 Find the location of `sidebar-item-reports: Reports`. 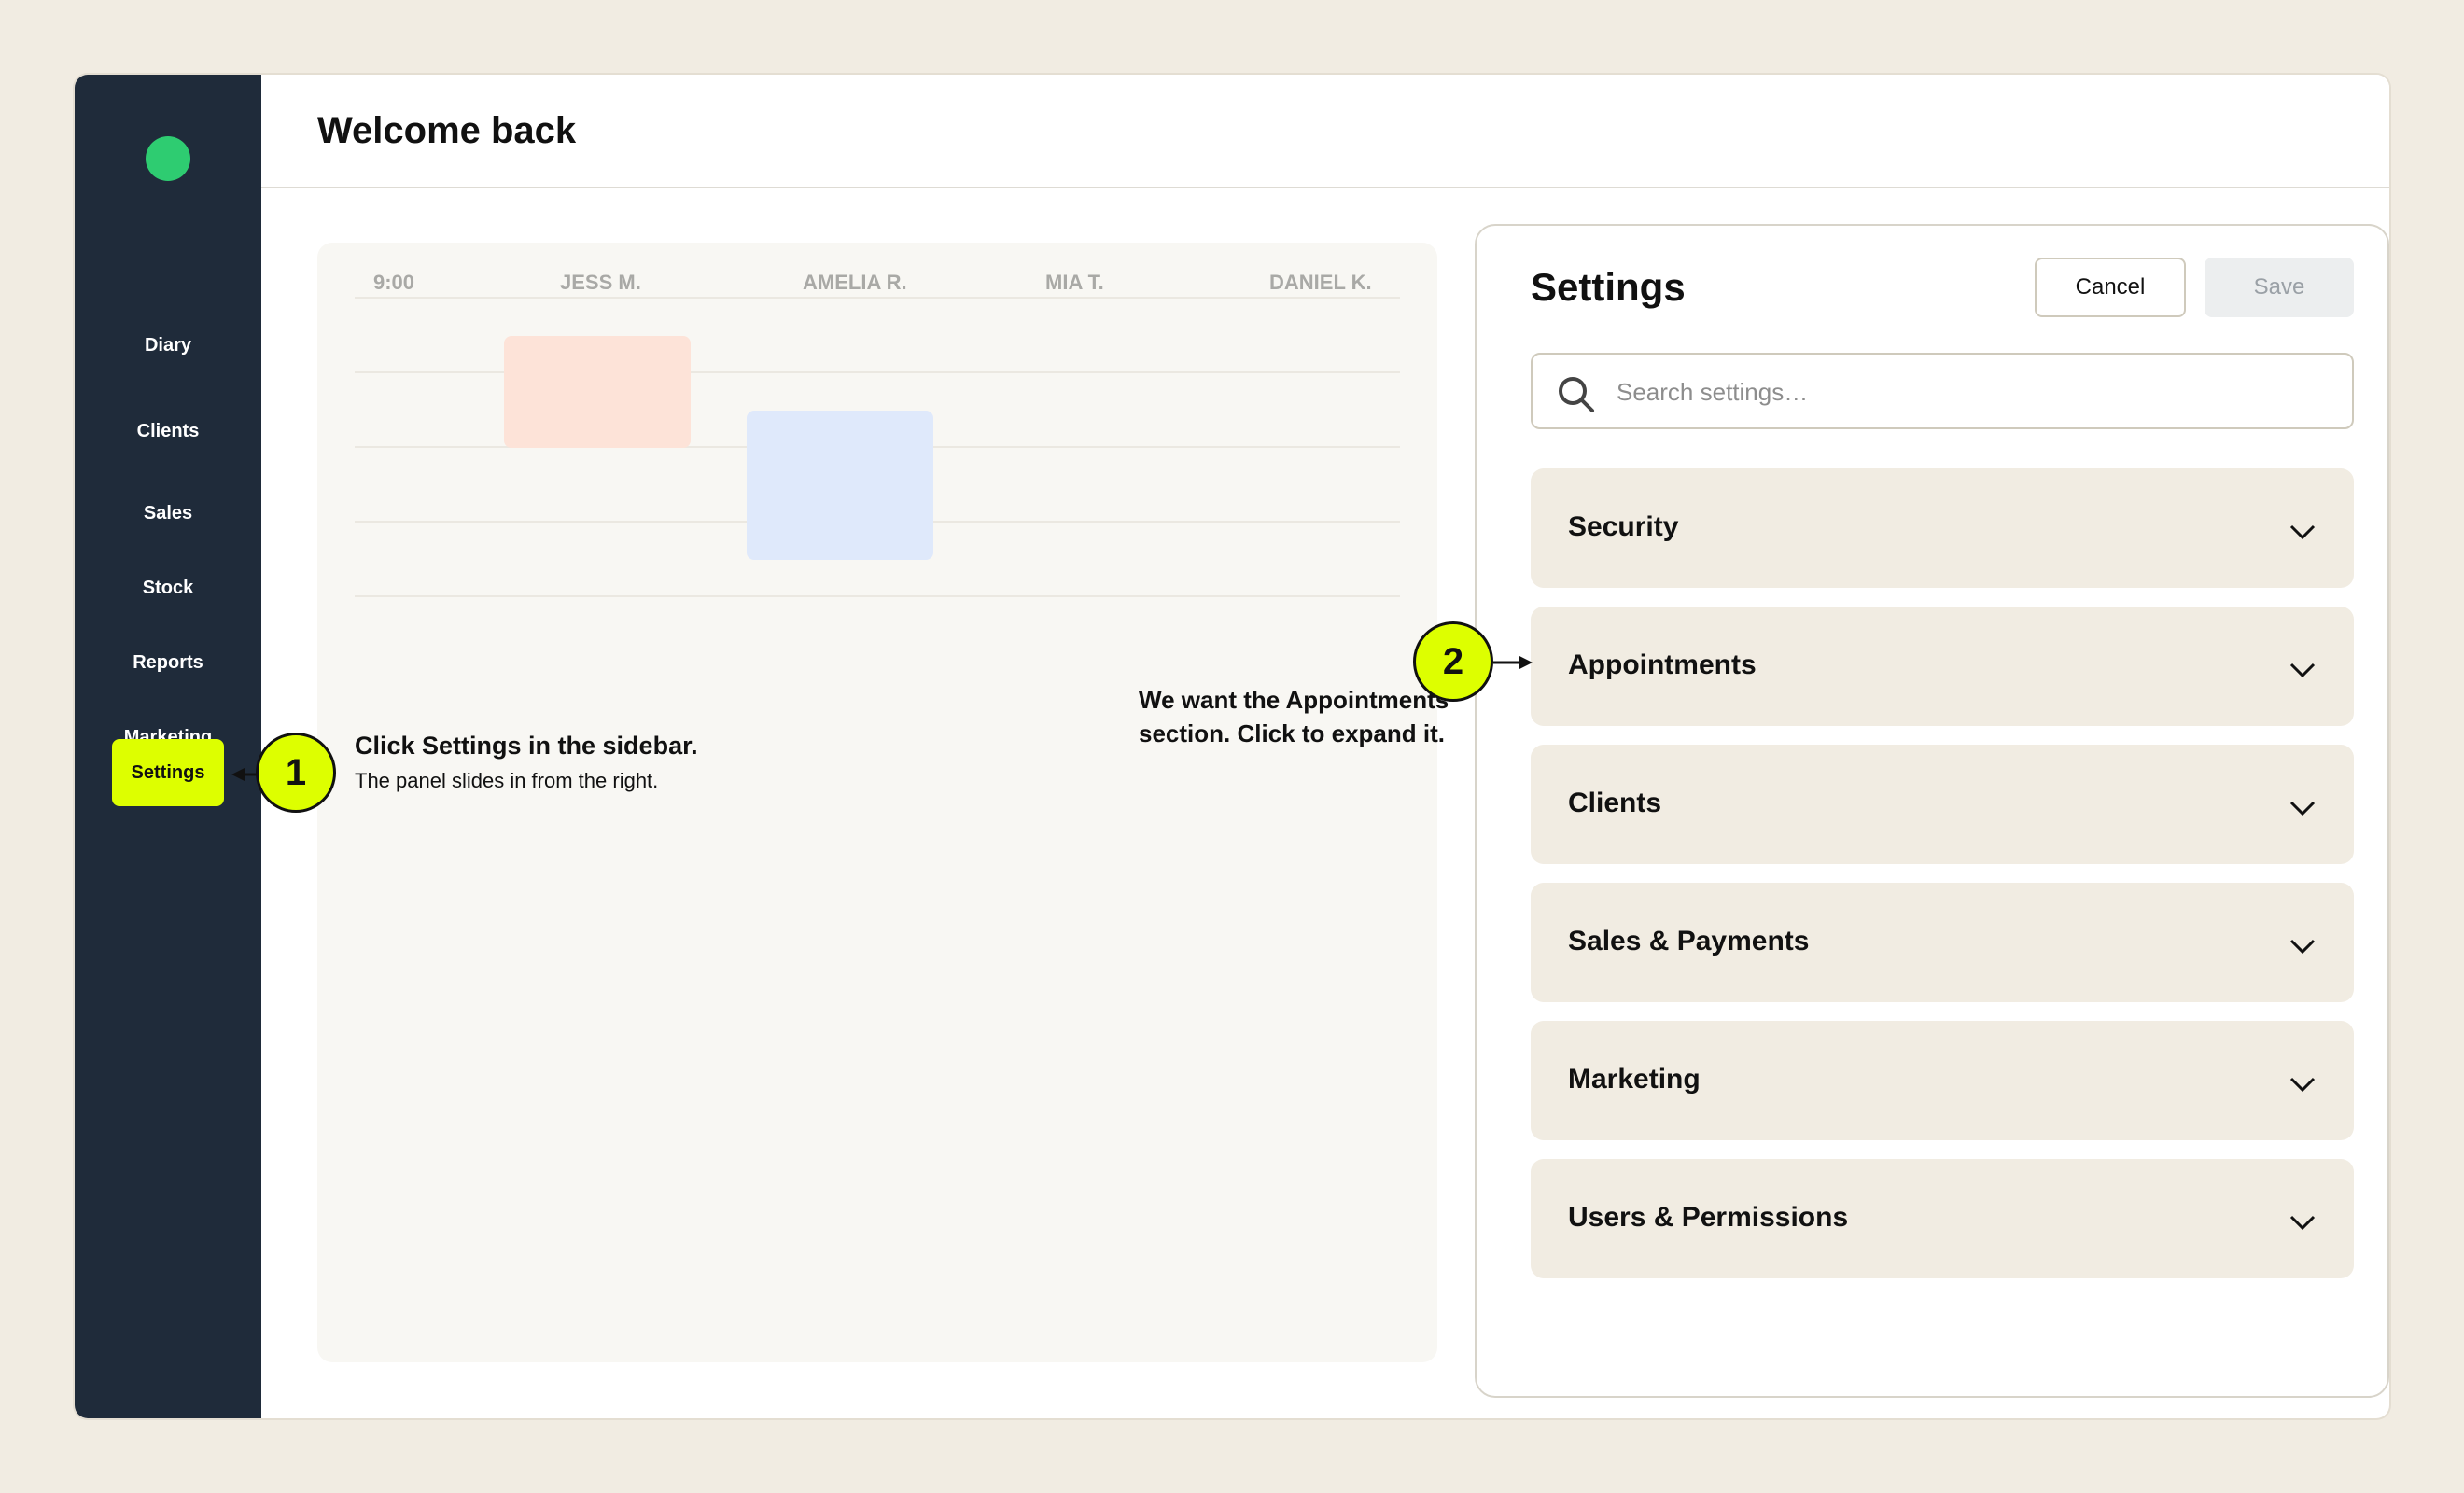

sidebar-item-reports: Reports is located at coordinates (168, 663).